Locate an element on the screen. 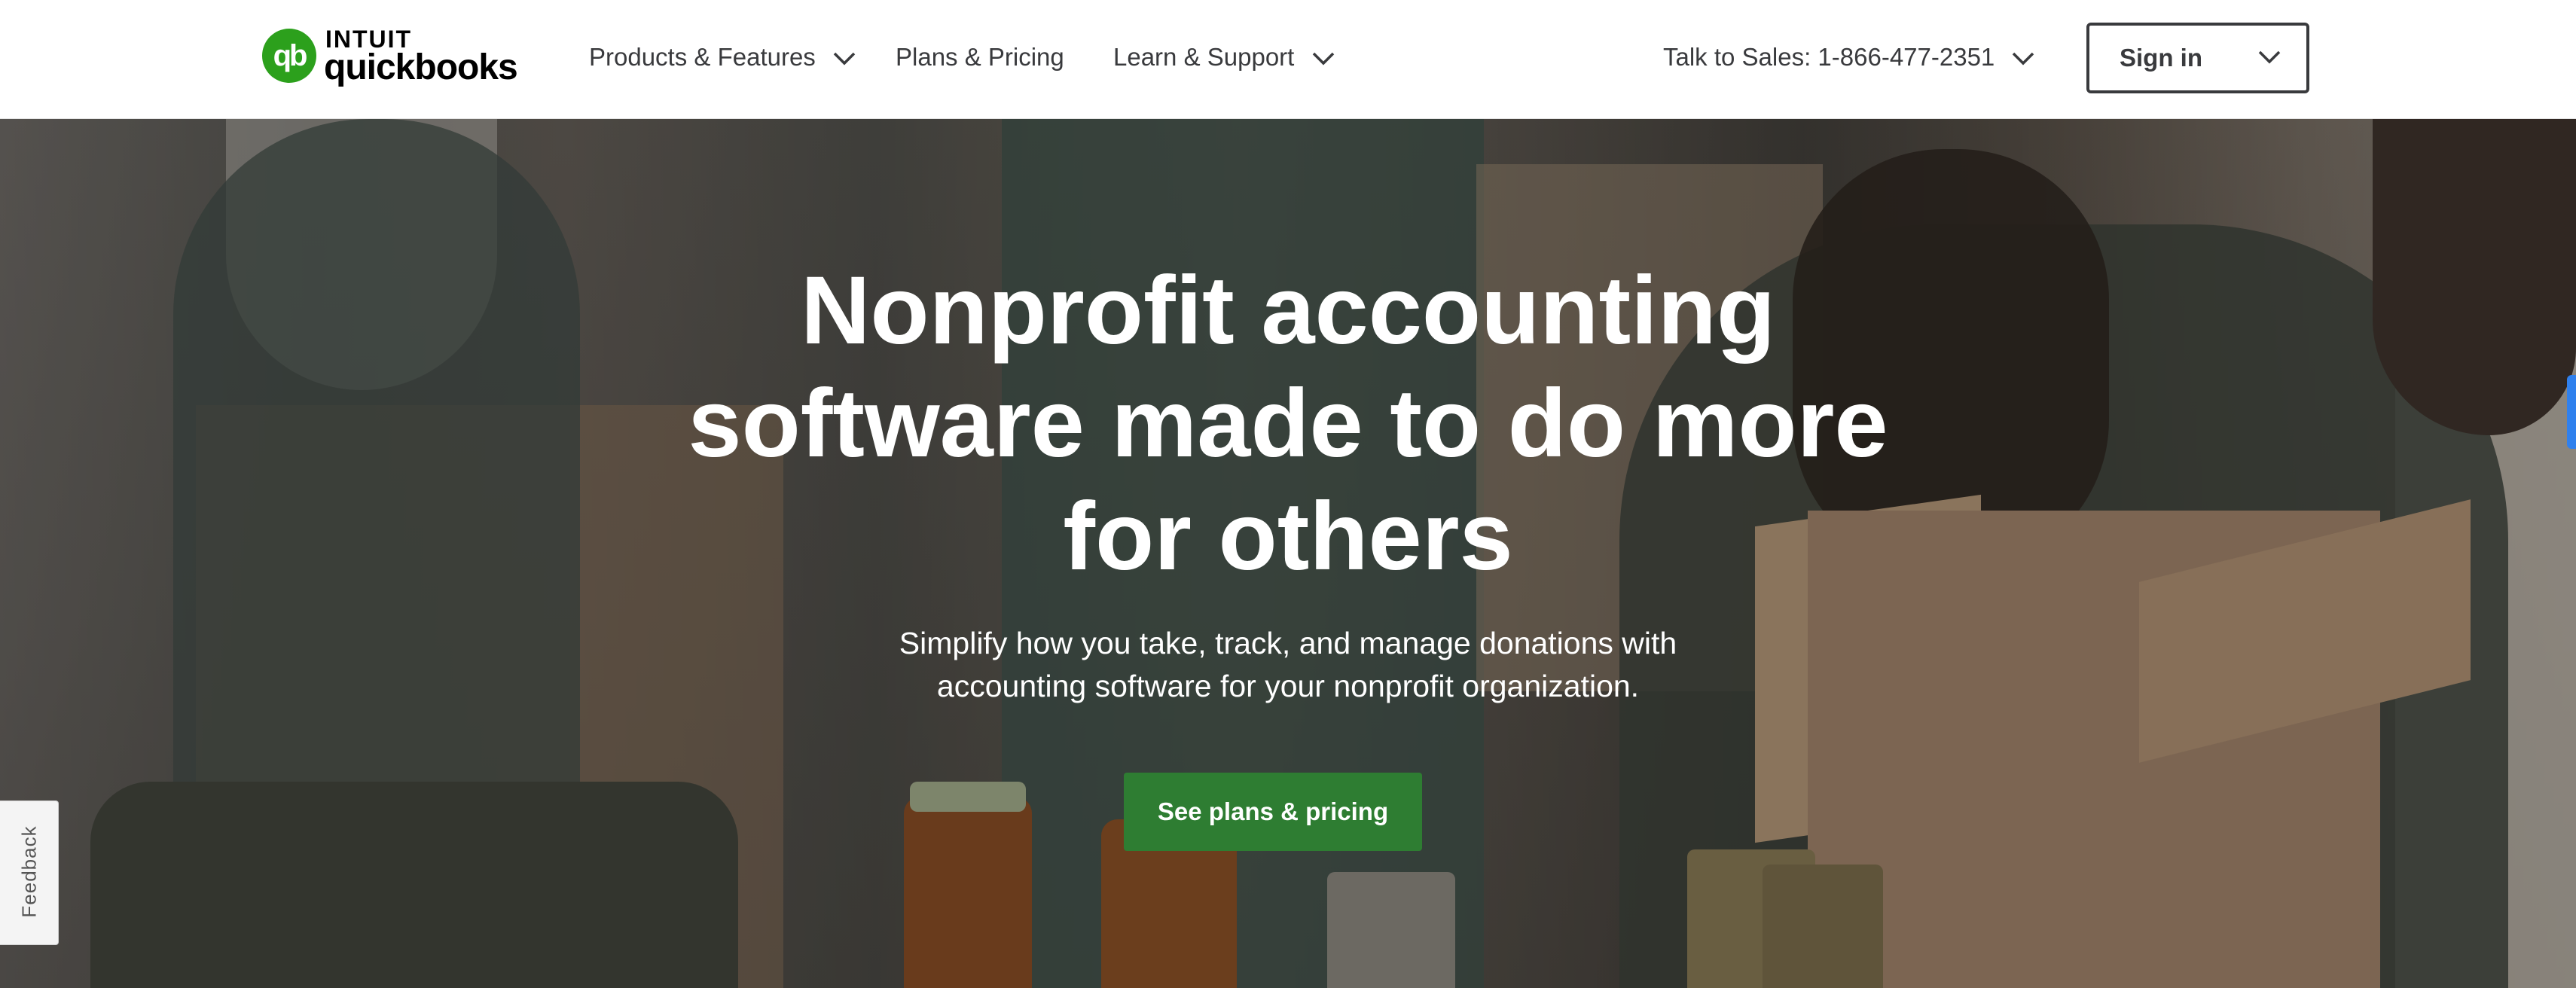 This screenshot has height=988, width=2576. headline-line: software made to do more is located at coordinates (1288, 423).